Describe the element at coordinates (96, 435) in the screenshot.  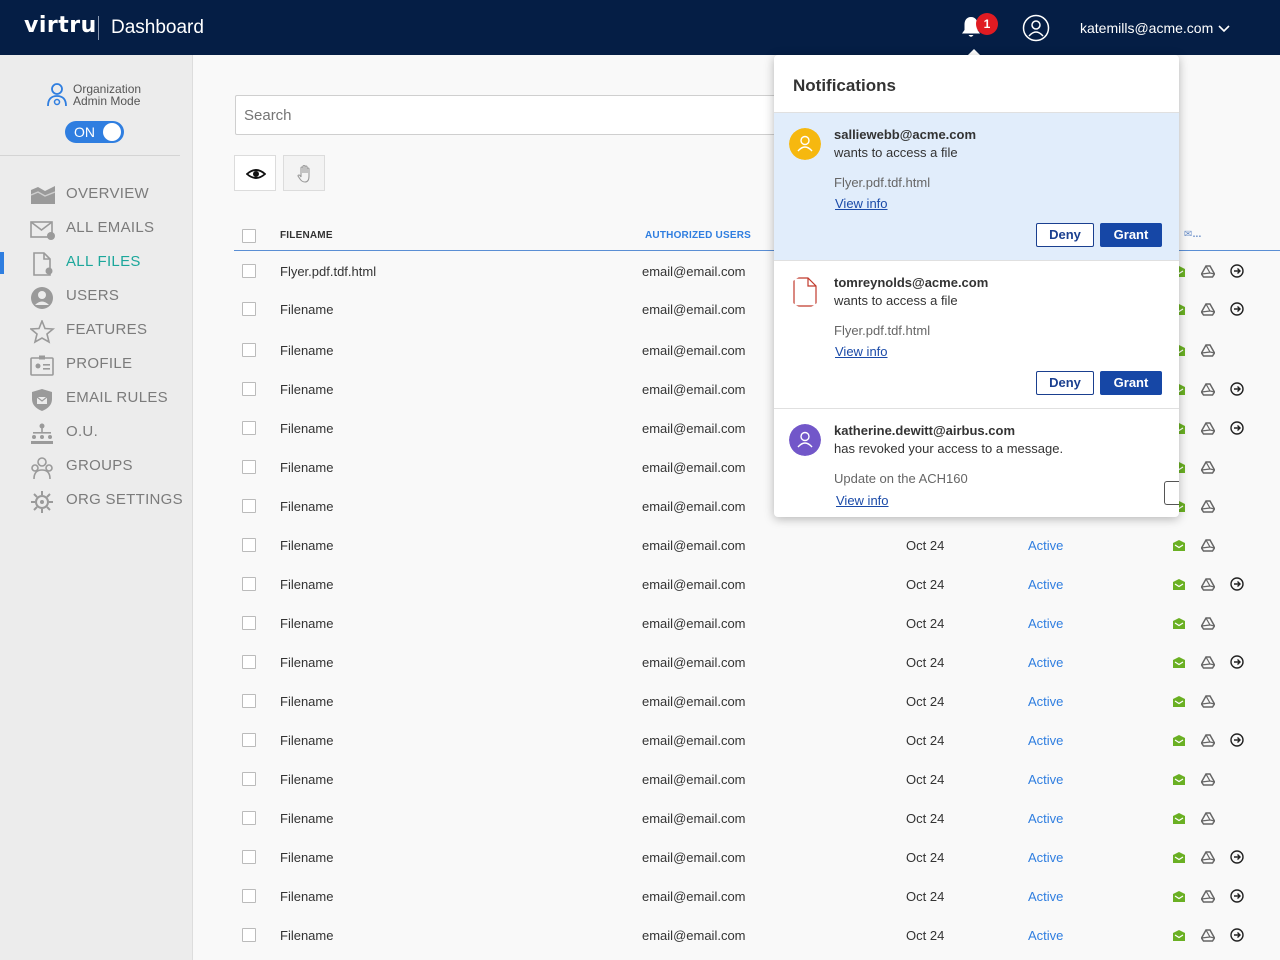
I see `sidebar-item-ou: O.U.` at that location.